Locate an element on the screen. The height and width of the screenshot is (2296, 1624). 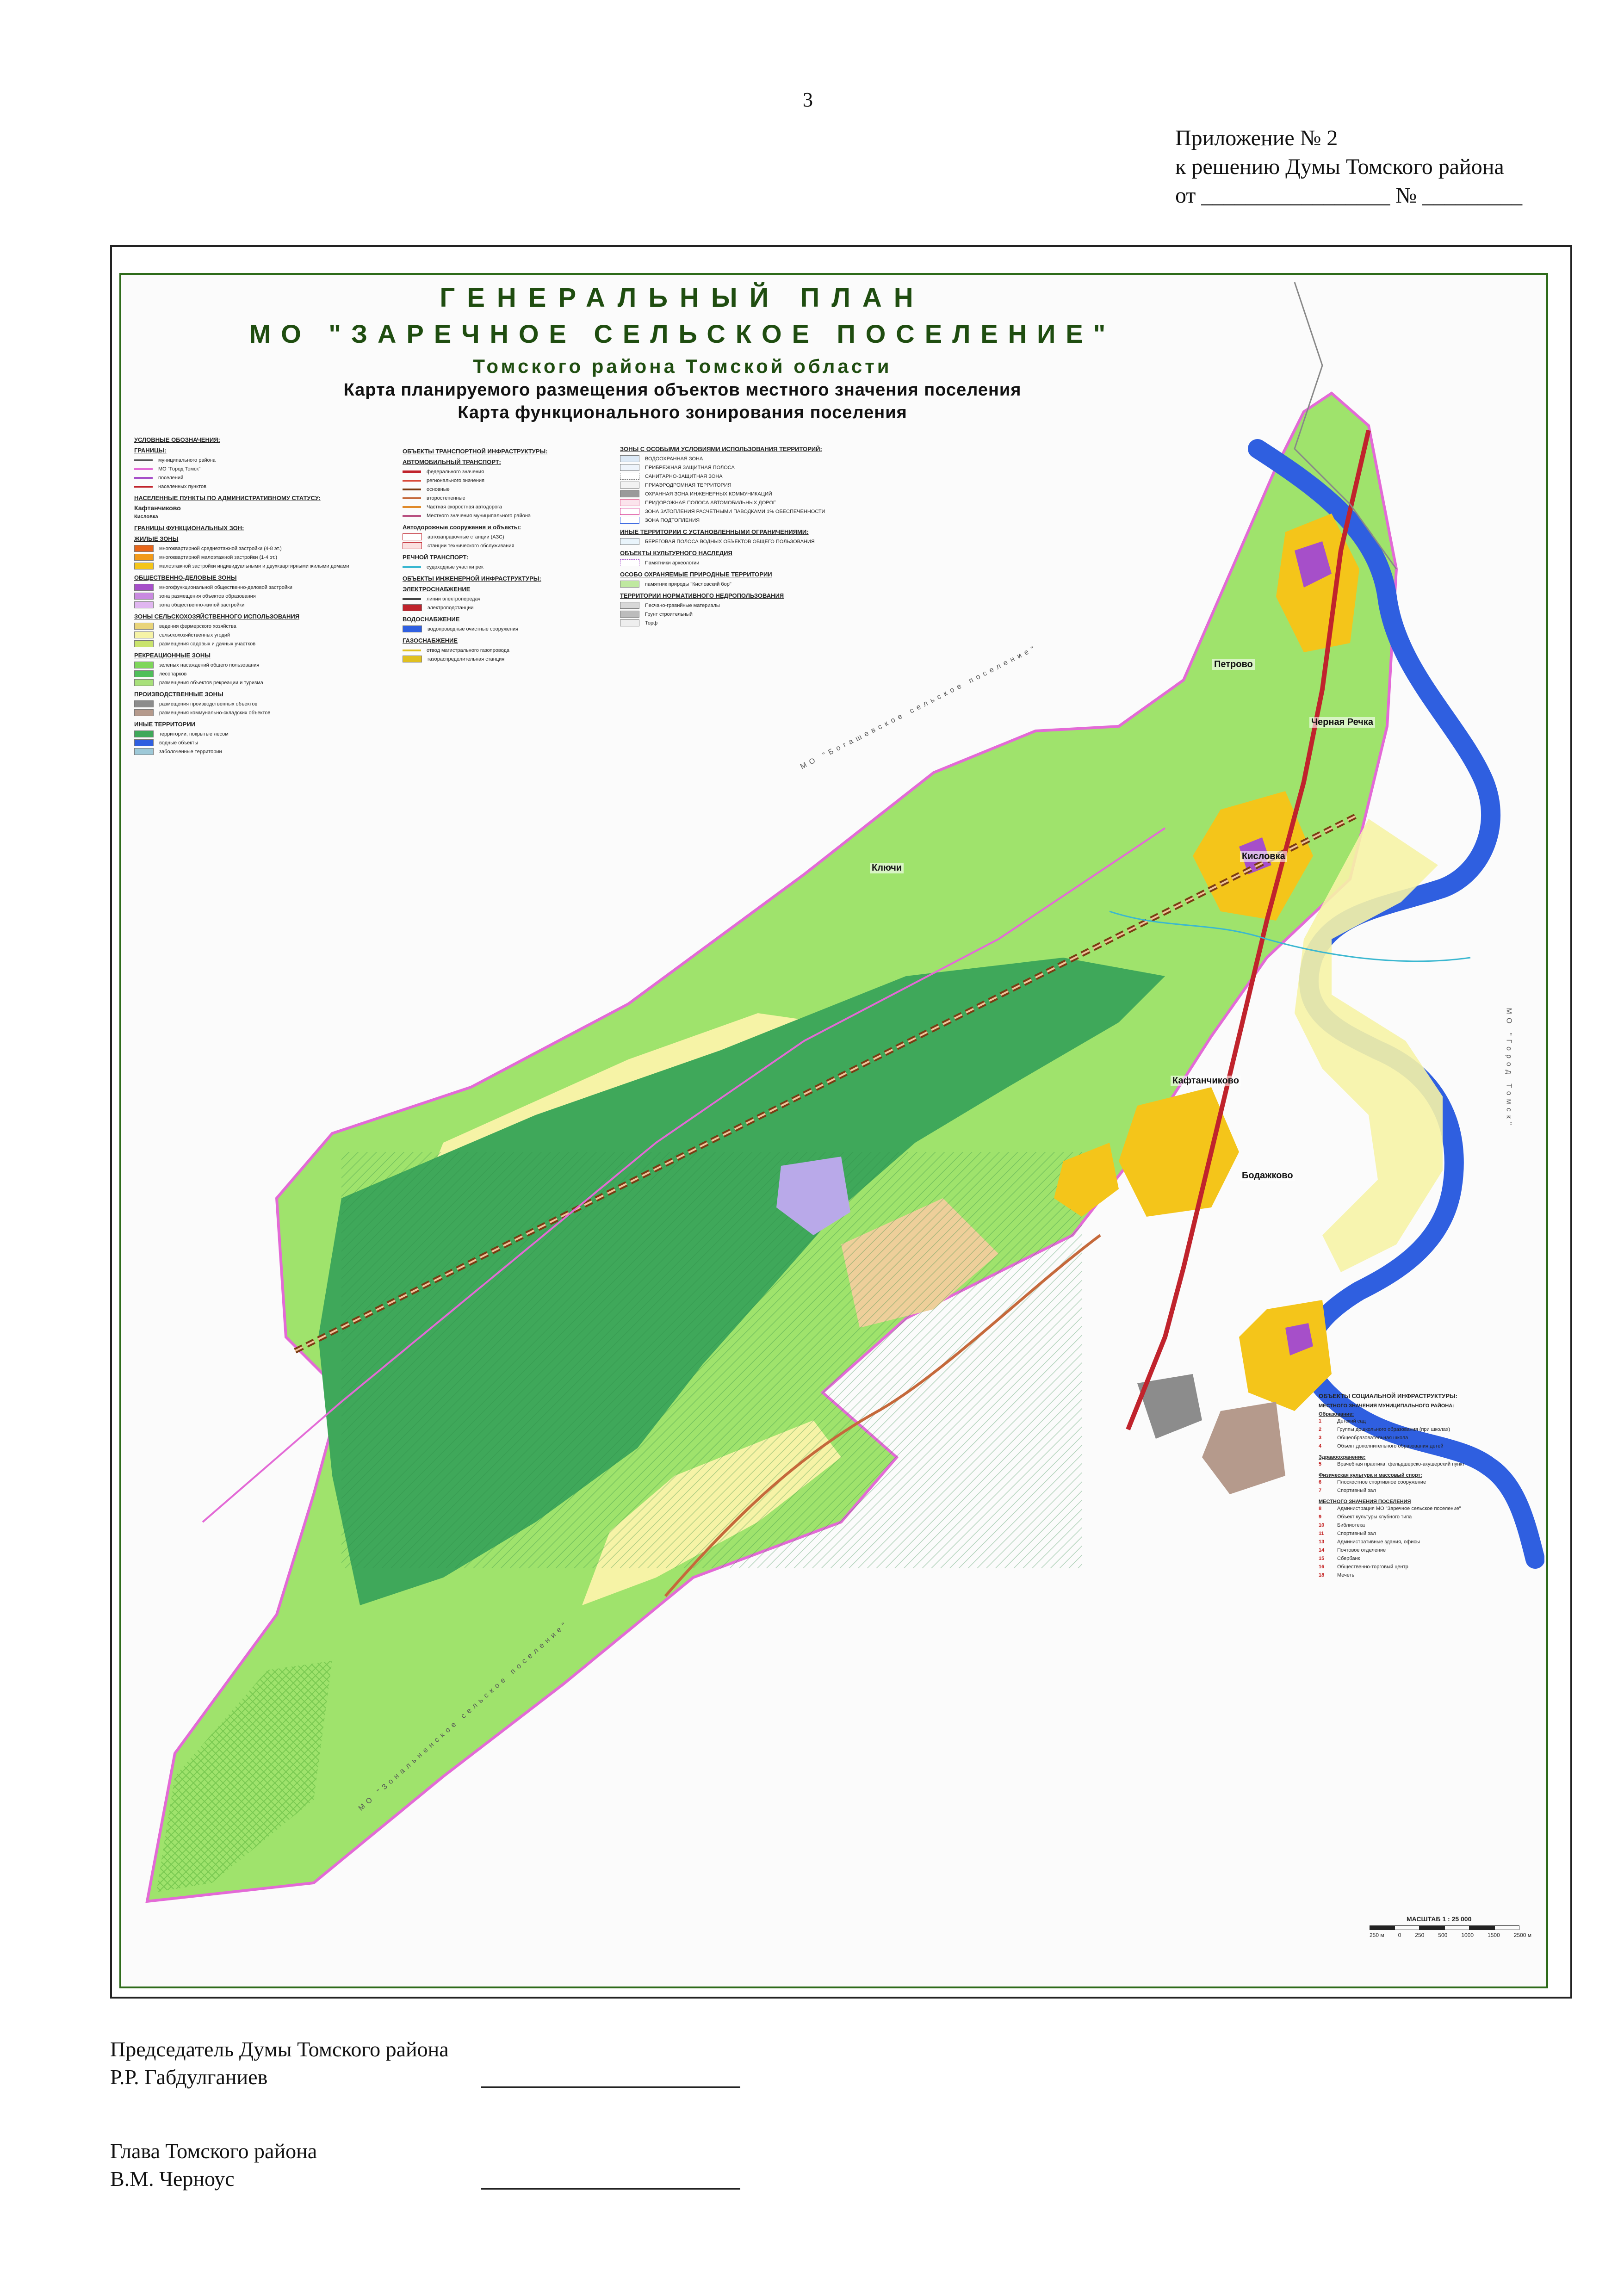
social-item: 11 Спортивный зал is located at coordinates (1347, 1533).